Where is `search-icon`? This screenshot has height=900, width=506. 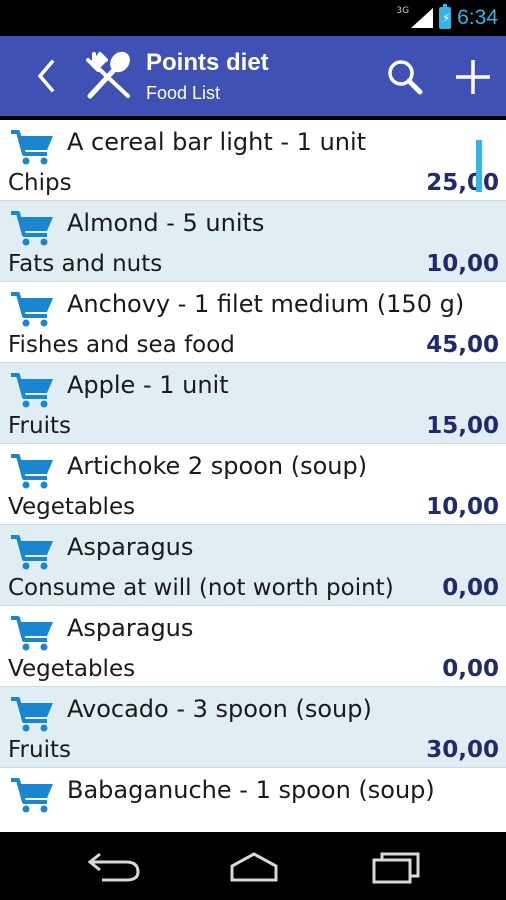 search-icon is located at coordinates (405, 77).